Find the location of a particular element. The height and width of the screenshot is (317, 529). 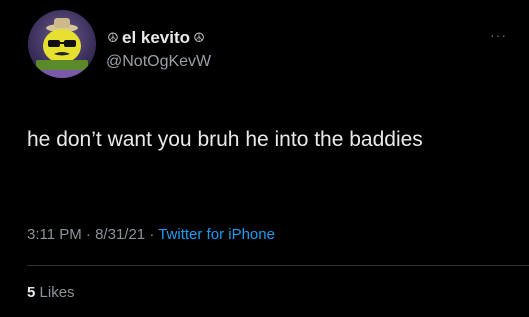

tweet-metadata: 3:11 PM · 8/31/21 · Twitter for iPhone is located at coordinates (151, 235).